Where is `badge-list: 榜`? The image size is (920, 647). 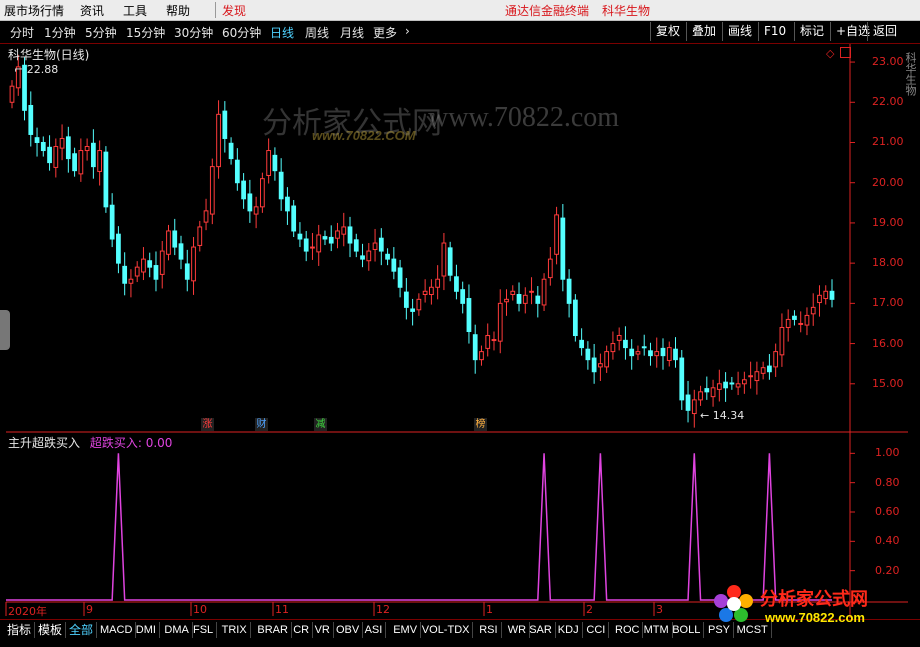
badge-list: 榜 is located at coordinates (480, 424).